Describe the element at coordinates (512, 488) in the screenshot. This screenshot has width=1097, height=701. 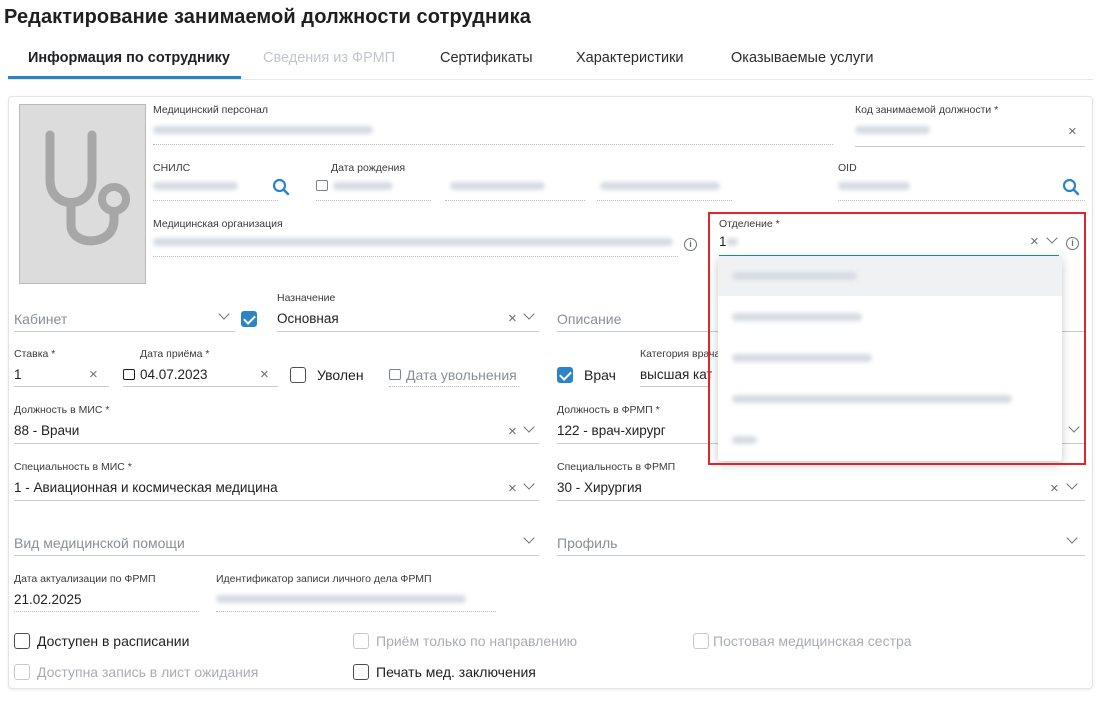
I see `mis-specialty-clear-icon: ×` at that location.